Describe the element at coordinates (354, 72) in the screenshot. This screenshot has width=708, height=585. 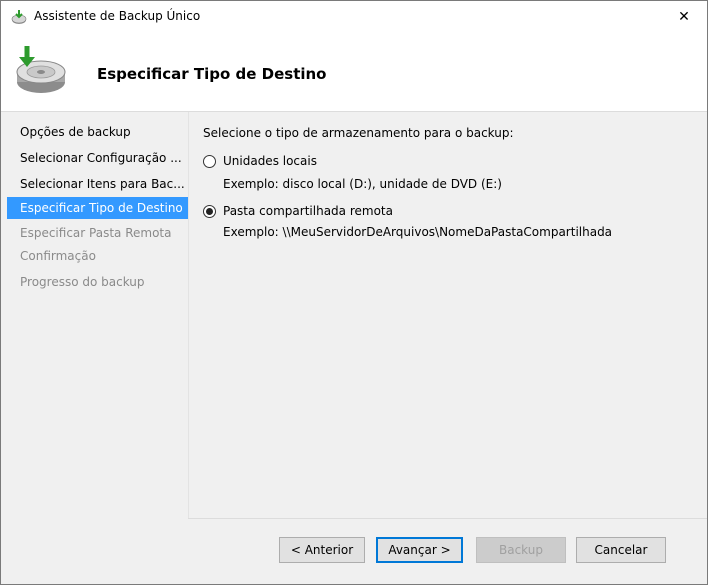
I see `wizard-header: Especificar Tipo de Destino` at that location.